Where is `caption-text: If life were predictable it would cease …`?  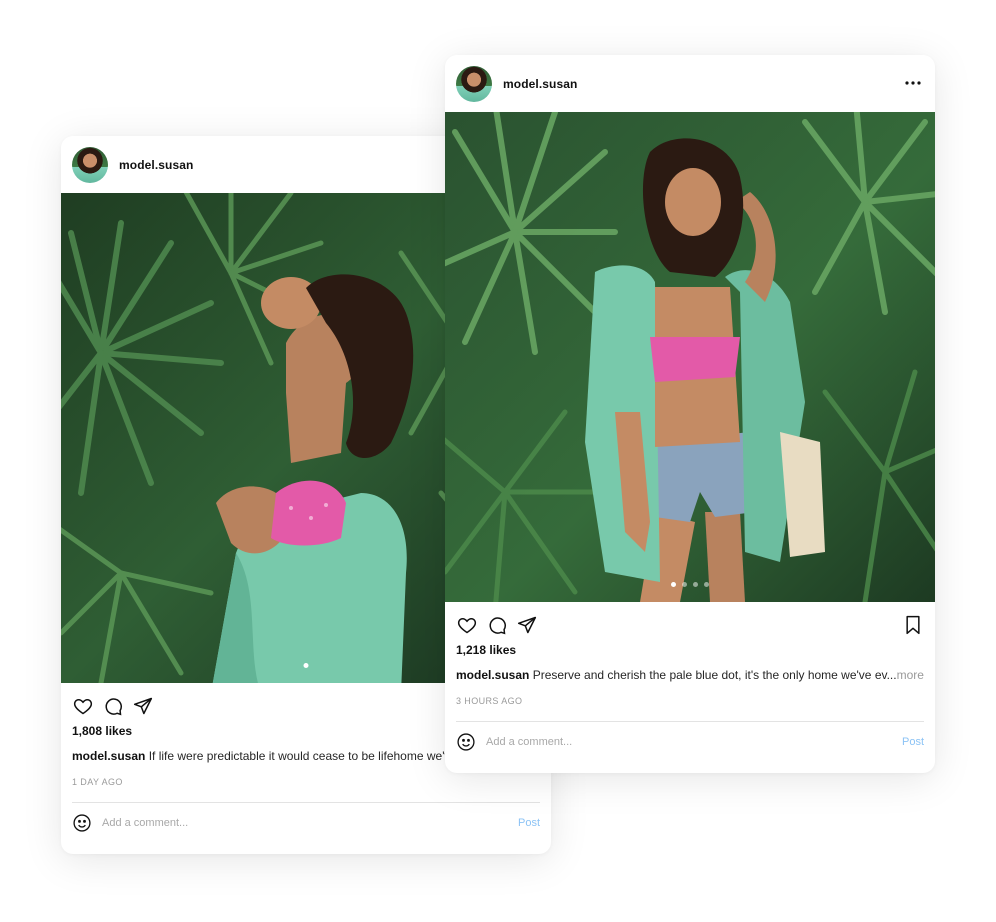
caption-text: If life were predictable it would cease … is located at coordinates (315, 756).